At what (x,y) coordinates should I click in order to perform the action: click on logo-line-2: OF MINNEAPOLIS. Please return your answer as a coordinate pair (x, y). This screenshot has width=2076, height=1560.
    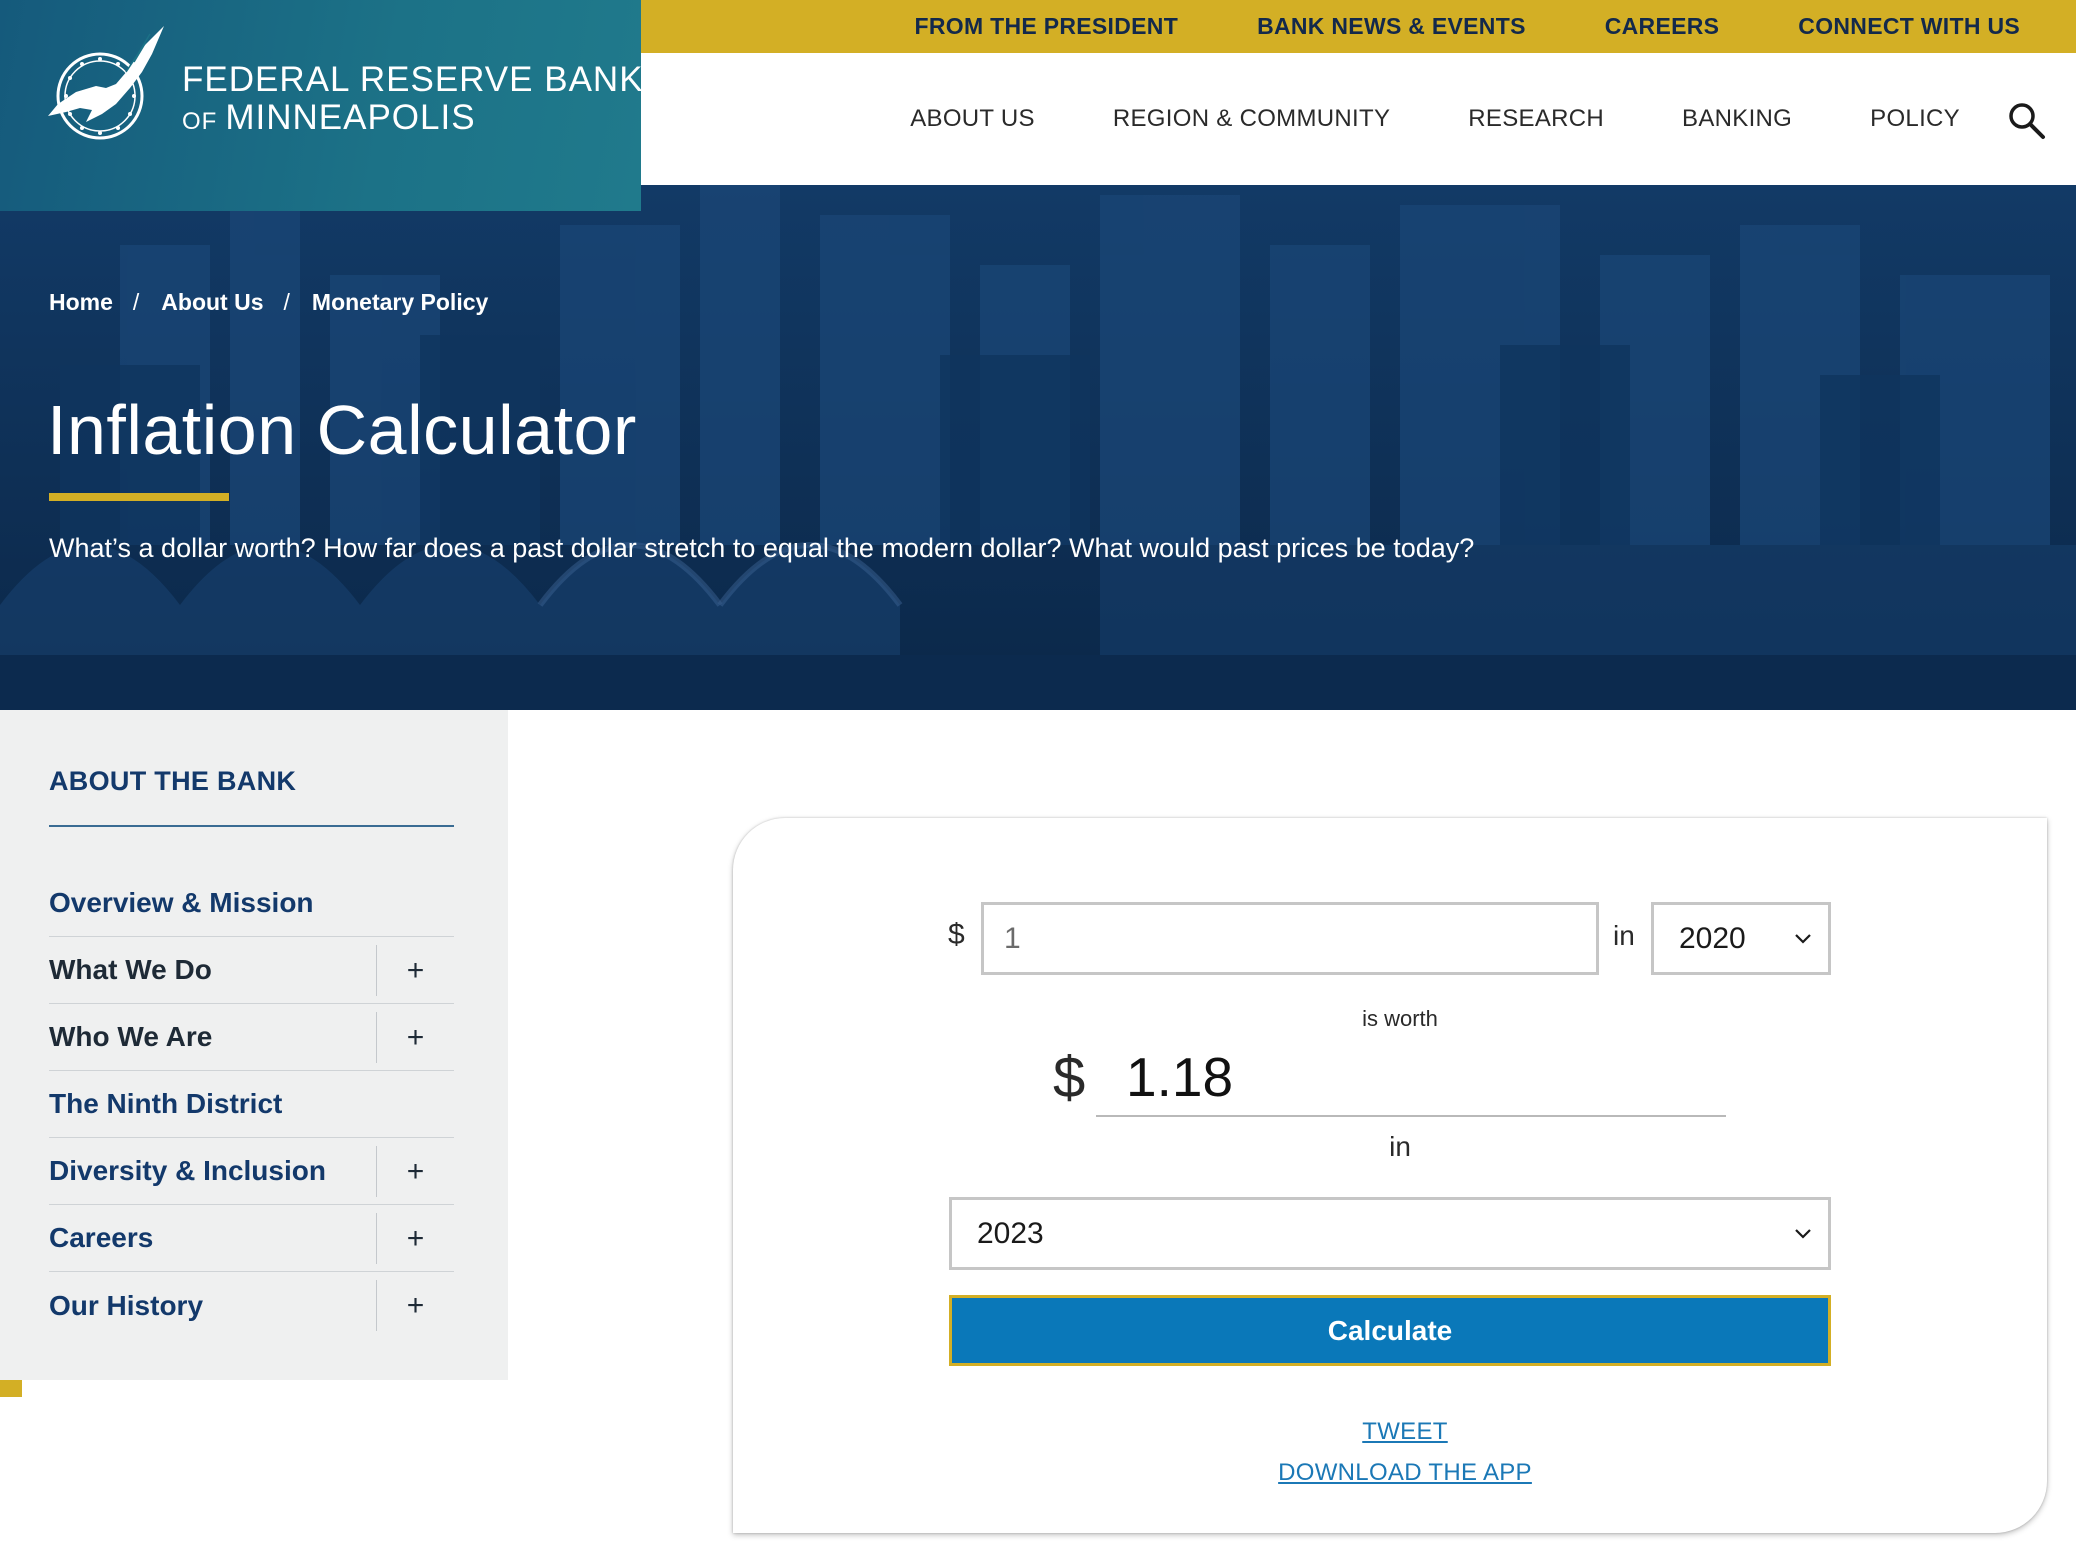
    Looking at the image, I should click on (413, 117).